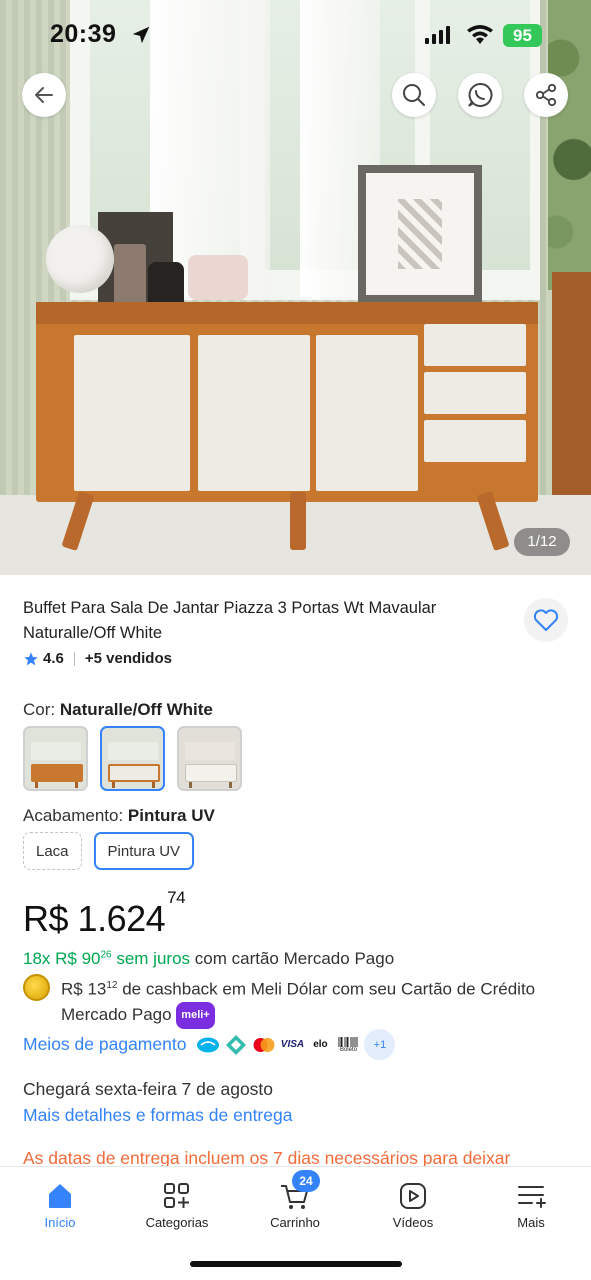 The image size is (591, 1280). I want to click on payment-methods-row: Meios de pagamento VISA elo Boleto +1, so click(209, 1044).